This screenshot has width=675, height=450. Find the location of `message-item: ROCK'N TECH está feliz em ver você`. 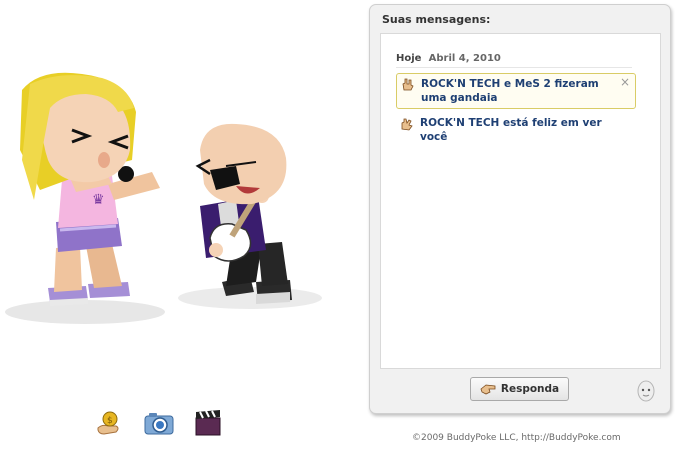

message-item: ROCK'N TECH está feliz em ver você is located at coordinates (516, 128).